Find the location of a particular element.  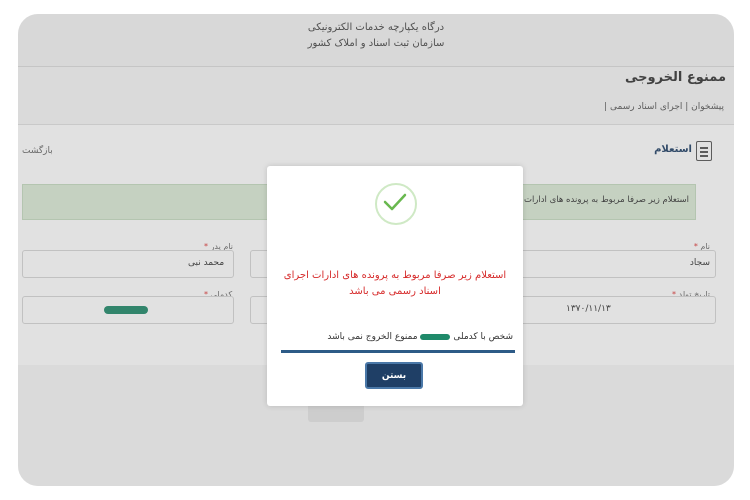

check-circle-icon is located at coordinates (396, 204).